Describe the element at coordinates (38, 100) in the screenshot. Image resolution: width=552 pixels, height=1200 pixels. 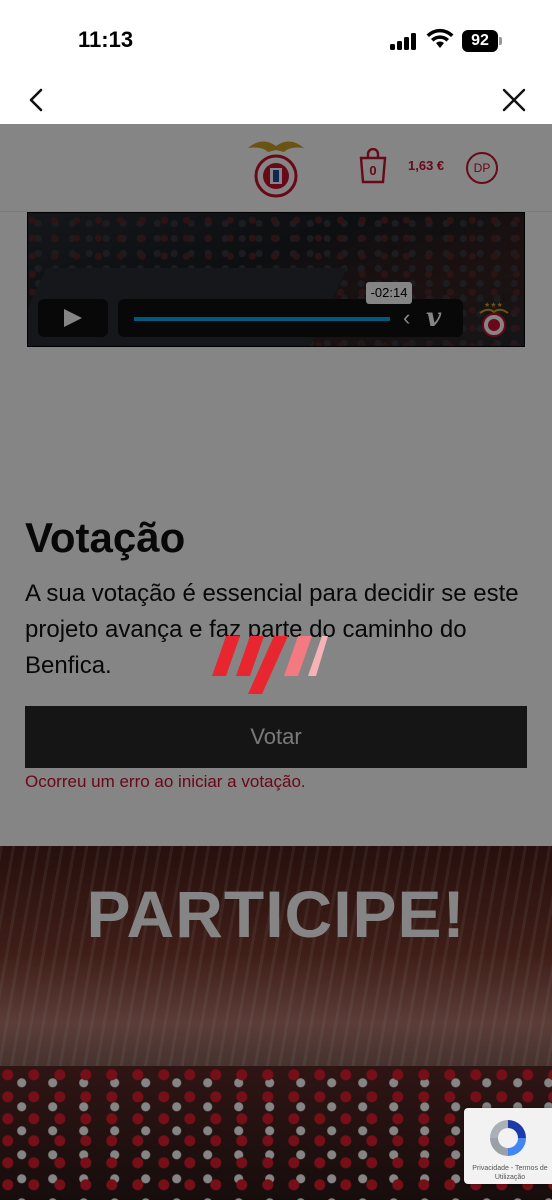
I see `chevron-left-icon` at that location.